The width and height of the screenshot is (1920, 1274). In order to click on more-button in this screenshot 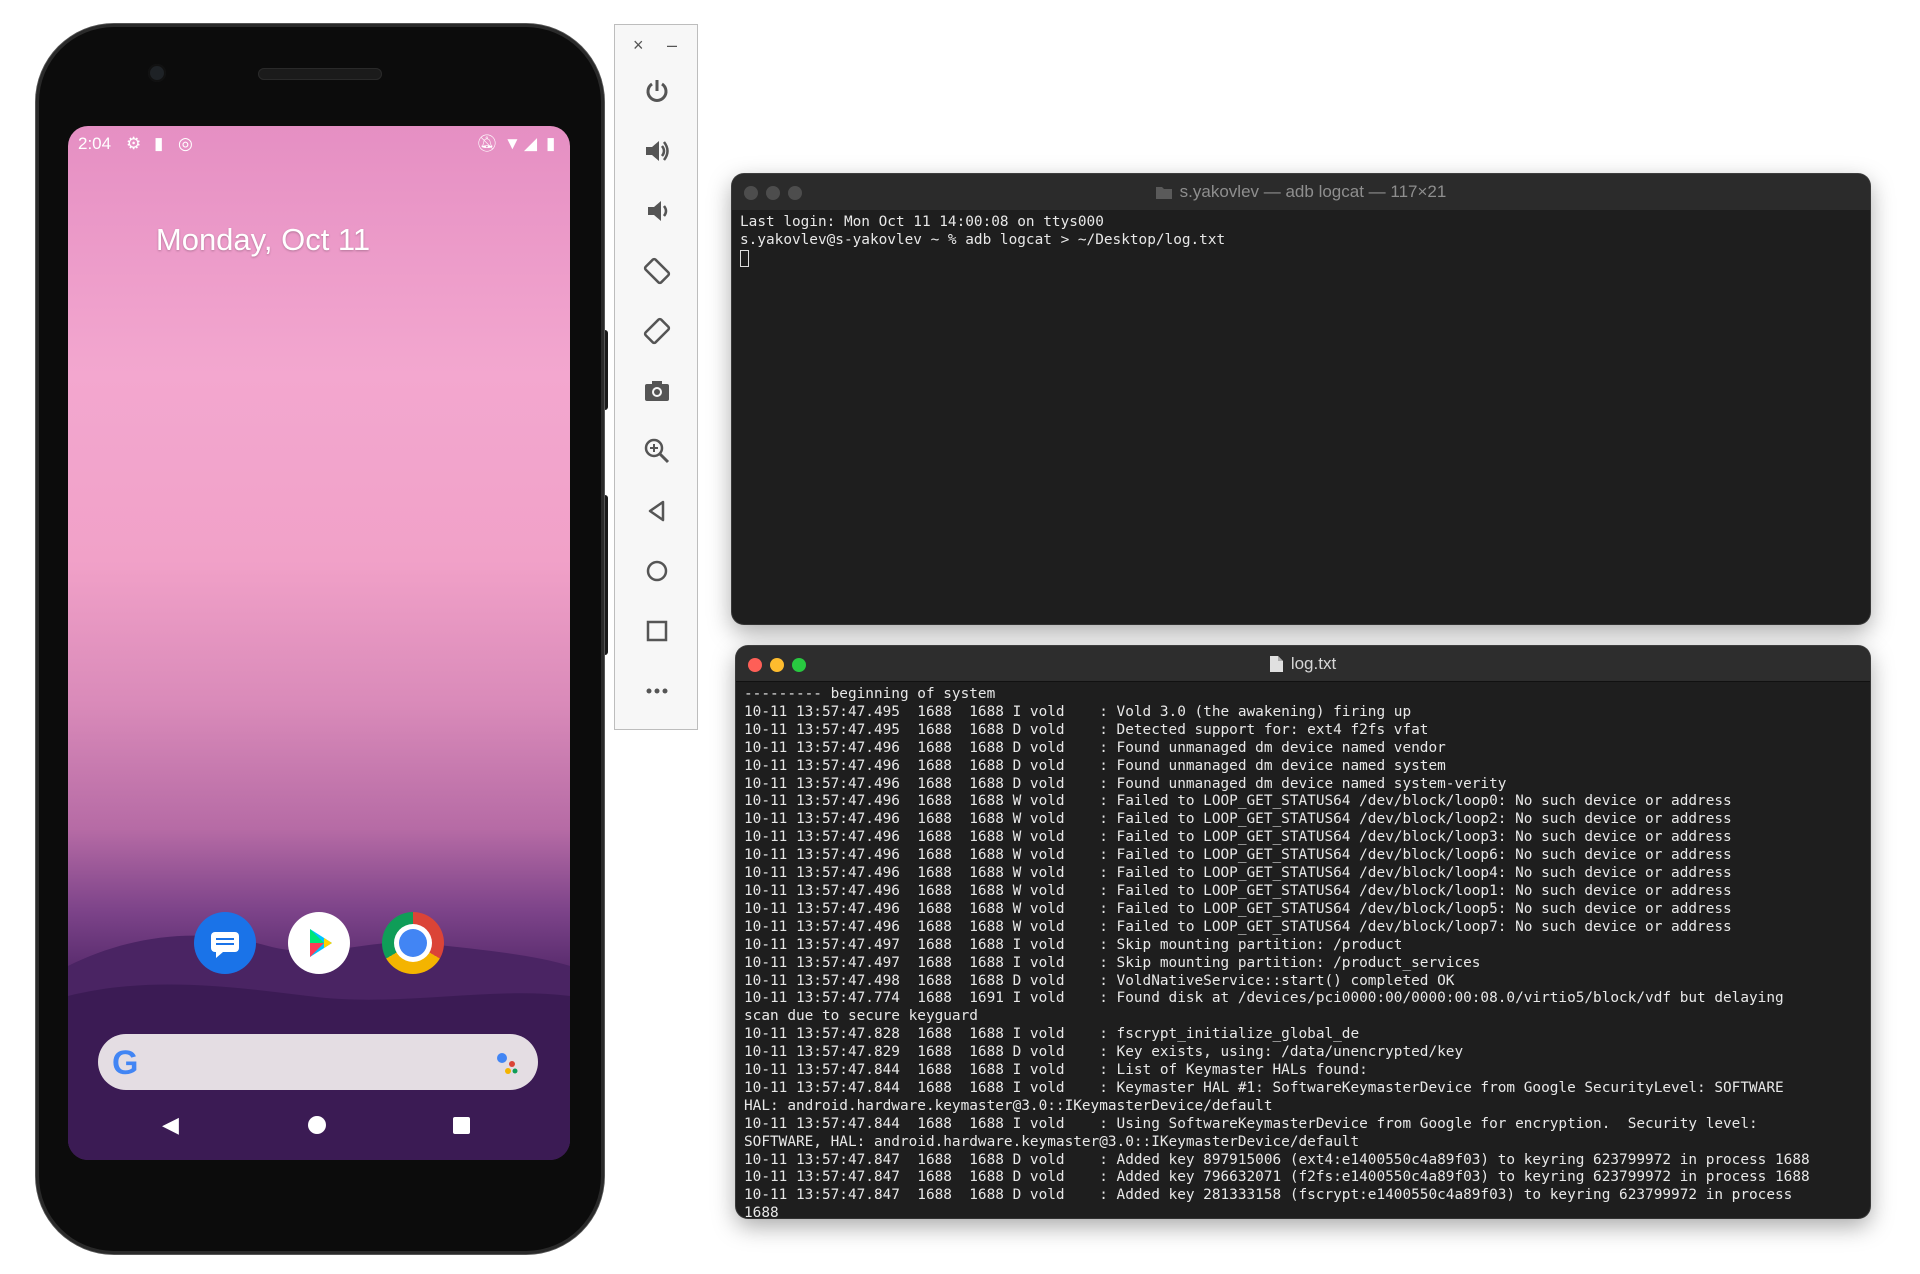, I will do `click(657, 691)`.